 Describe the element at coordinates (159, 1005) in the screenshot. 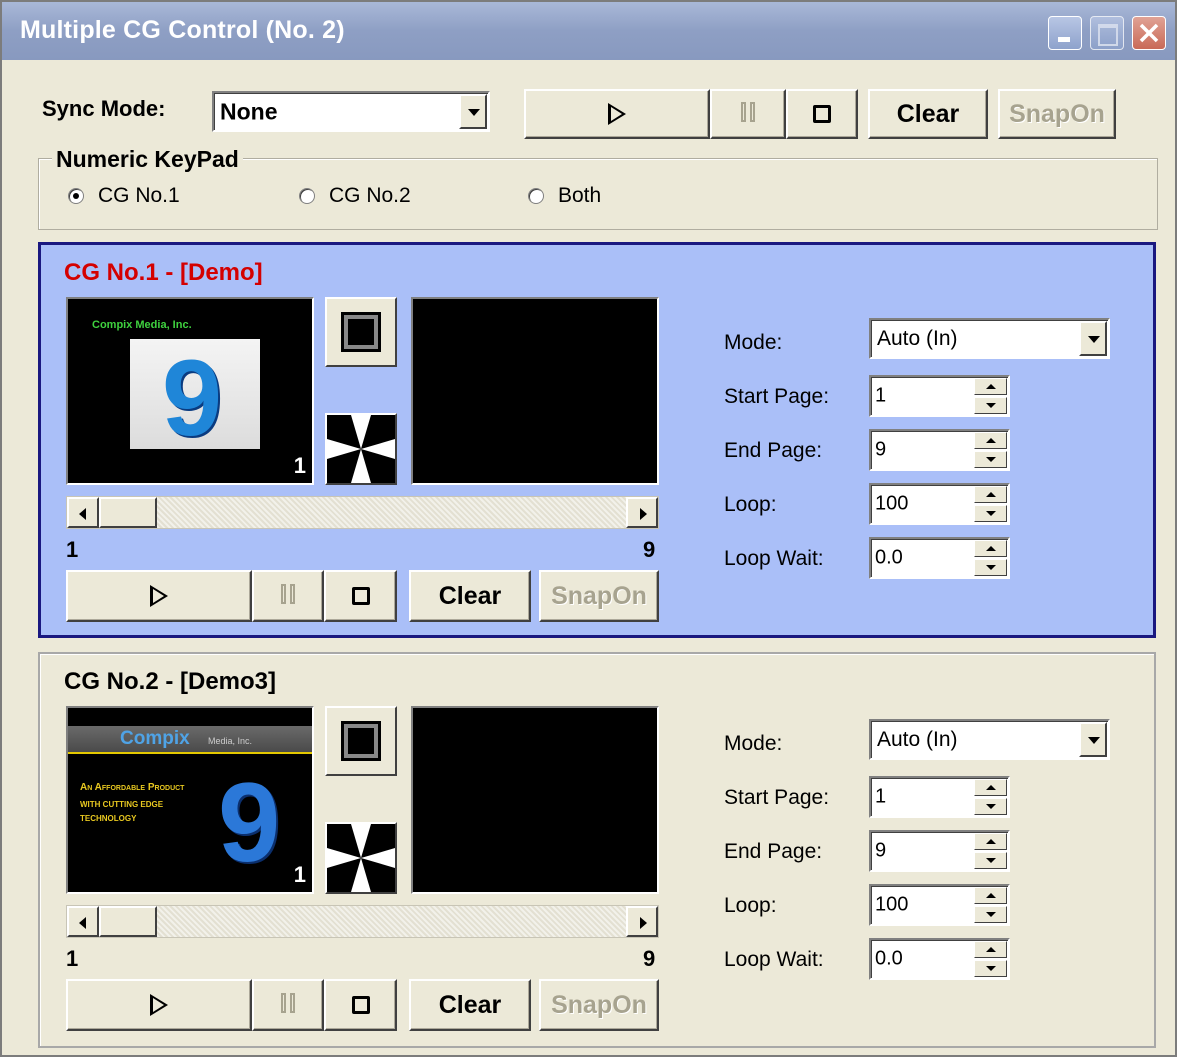

I see `cg2-play-button` at that location.